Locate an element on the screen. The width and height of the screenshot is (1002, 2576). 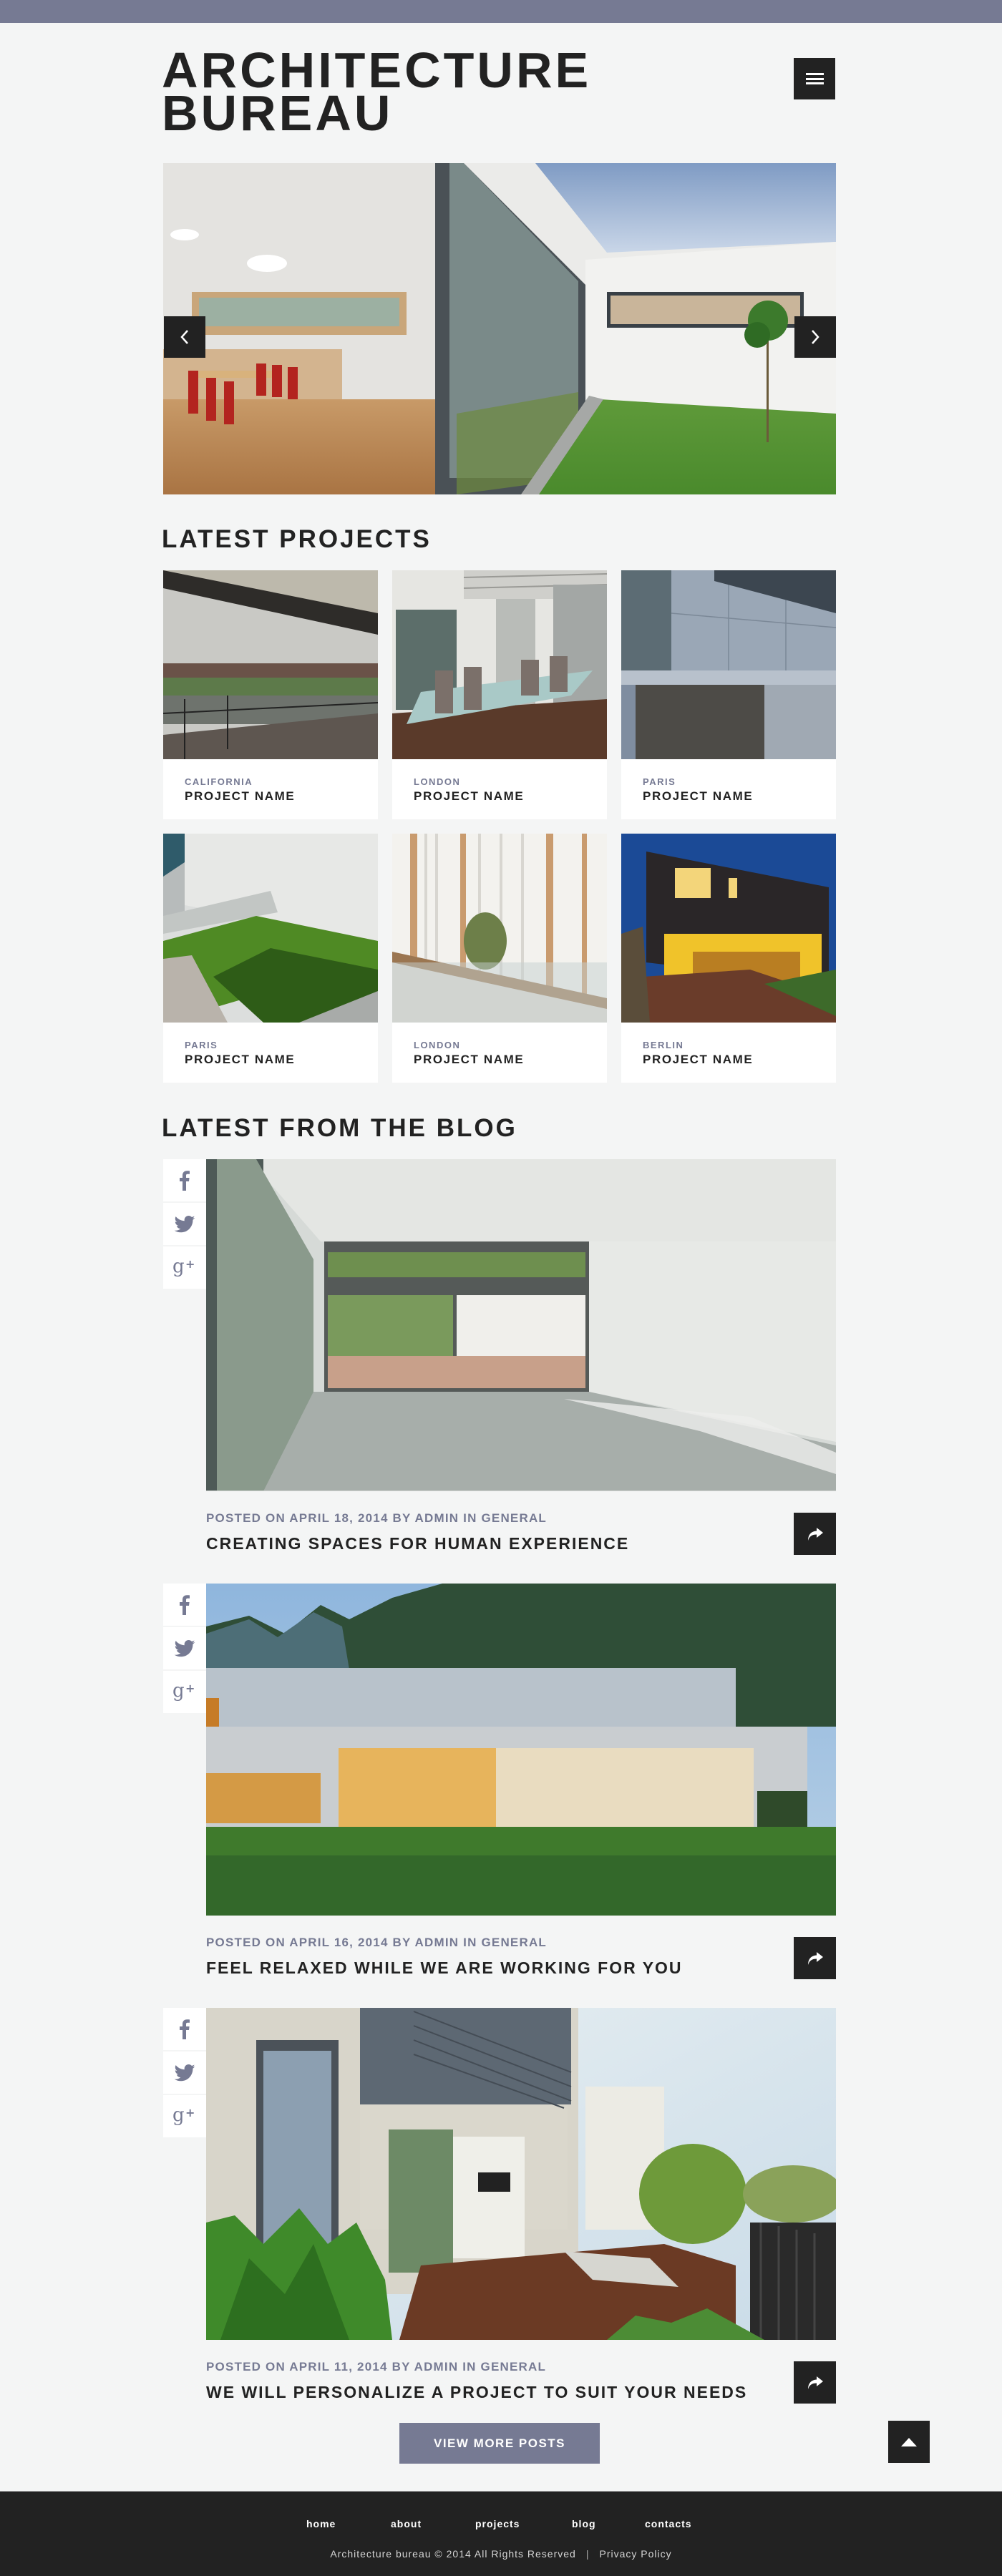
latest-blog-heading: LATEST FROM THE BLOG is located at coordinates (340, 1128).